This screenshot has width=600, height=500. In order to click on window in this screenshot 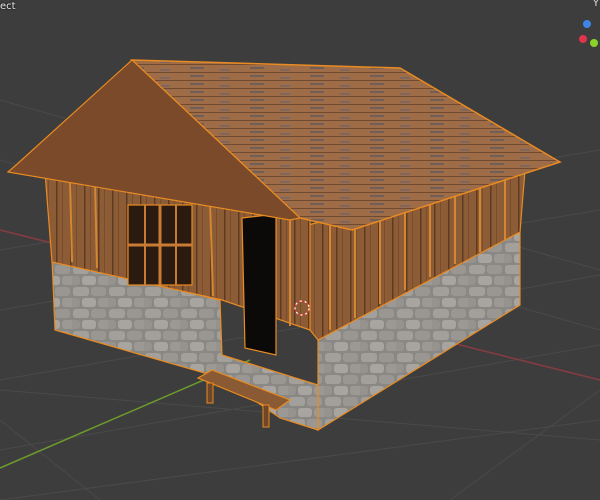, I will do `click(160, 245)`.